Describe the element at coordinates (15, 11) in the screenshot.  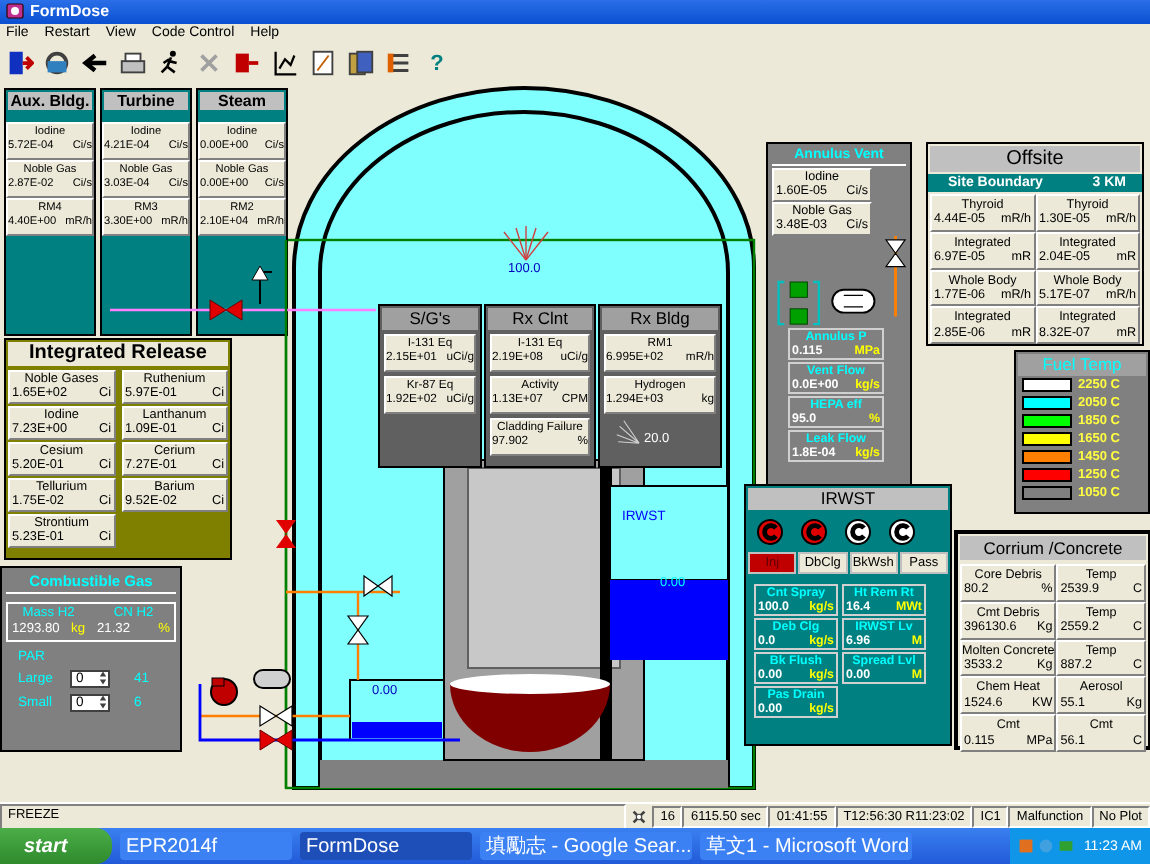
I see `app-icon` at that location.